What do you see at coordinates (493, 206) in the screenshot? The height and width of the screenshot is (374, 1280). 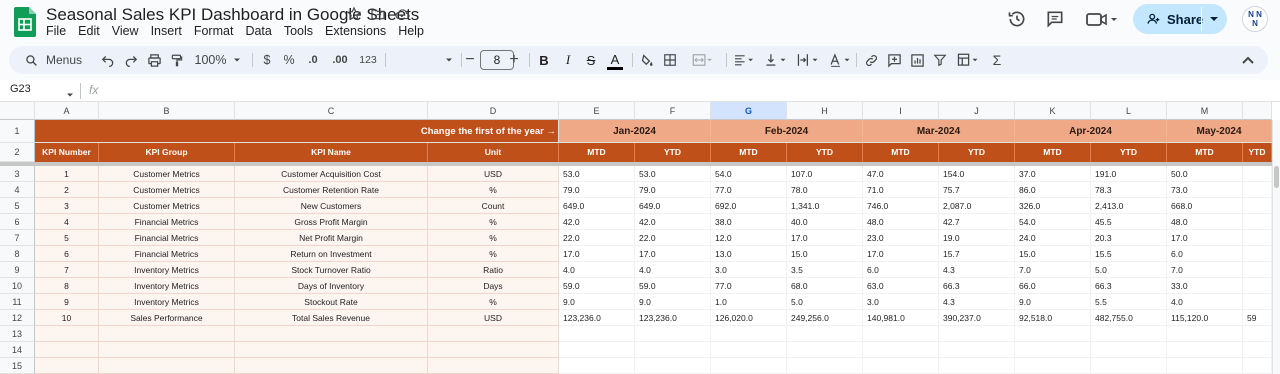 I see `kpi-cell-unit: Count` at bounding box center [493, 206].